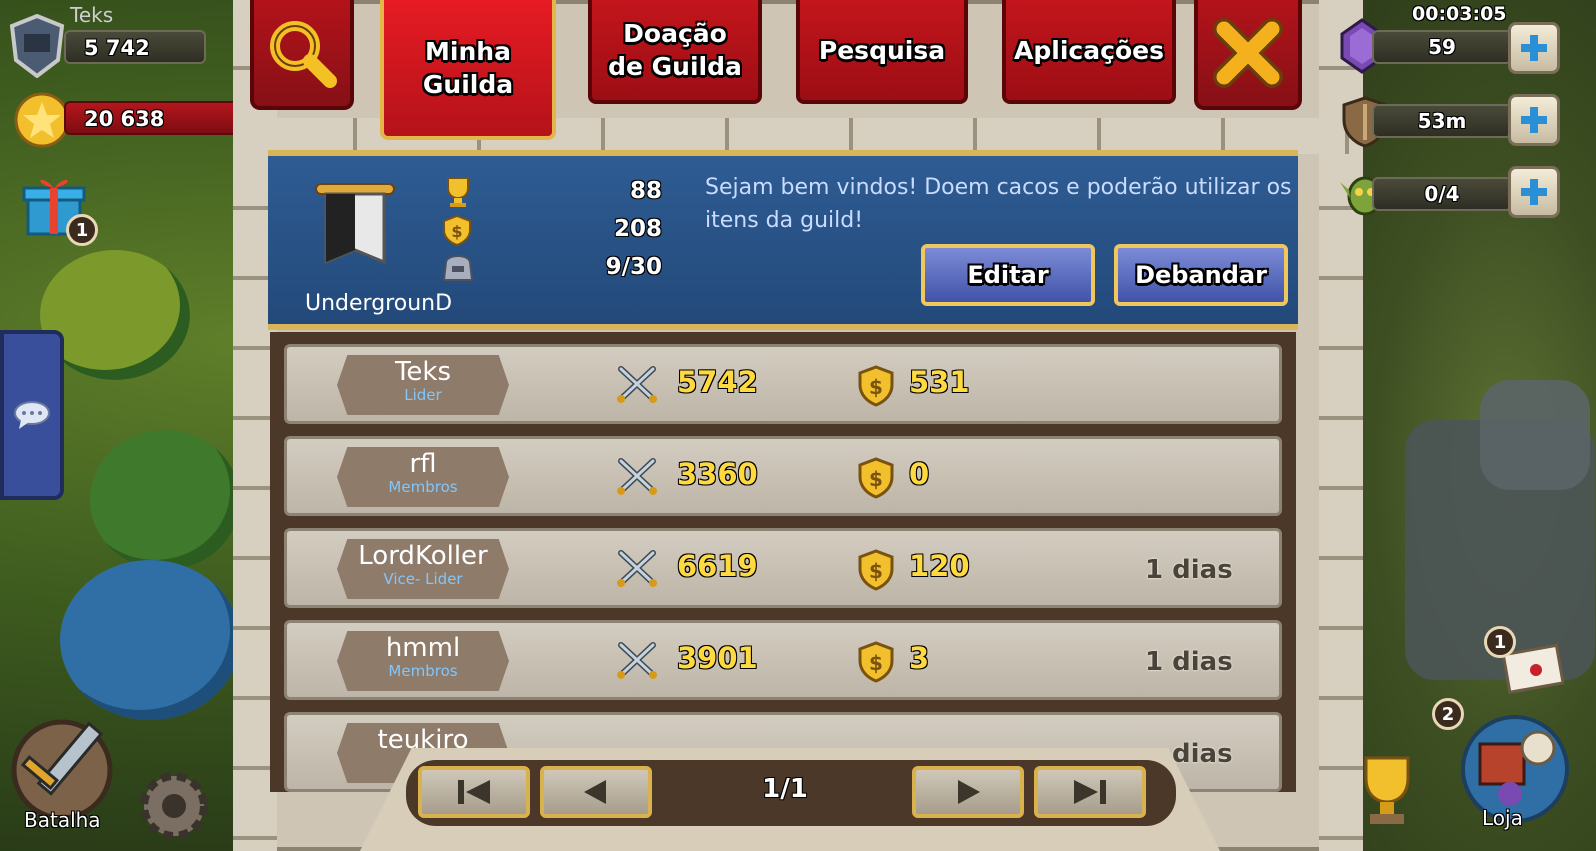 The image size is (1596, 851). Describe the element at coordinates (637, 229) in the screenshot. I see `guild-funds: 208` at that location.